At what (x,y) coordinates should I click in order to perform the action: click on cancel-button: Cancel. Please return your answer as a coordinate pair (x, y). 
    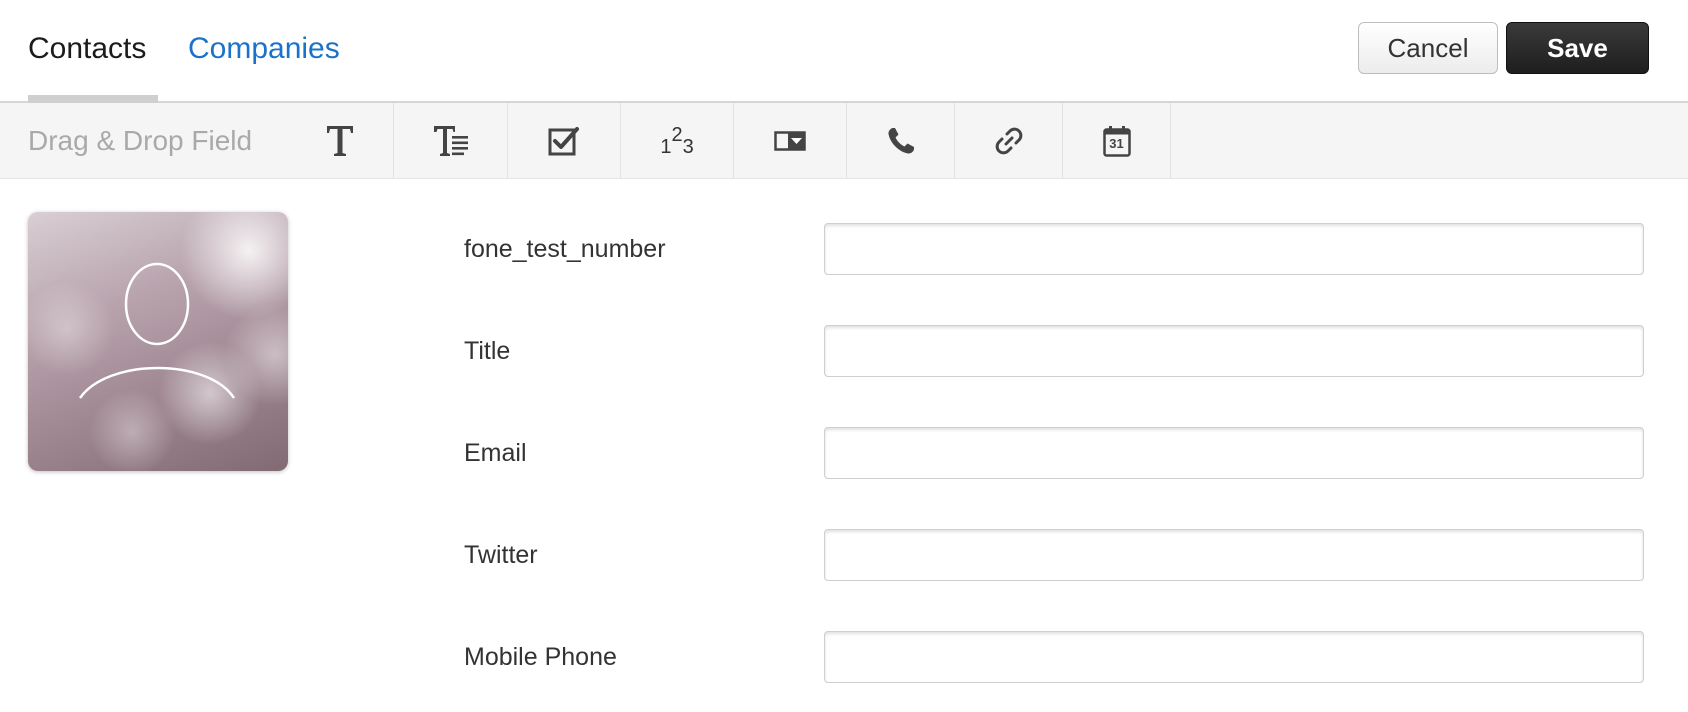
    Looking at the image, I should click on (1428, 48).